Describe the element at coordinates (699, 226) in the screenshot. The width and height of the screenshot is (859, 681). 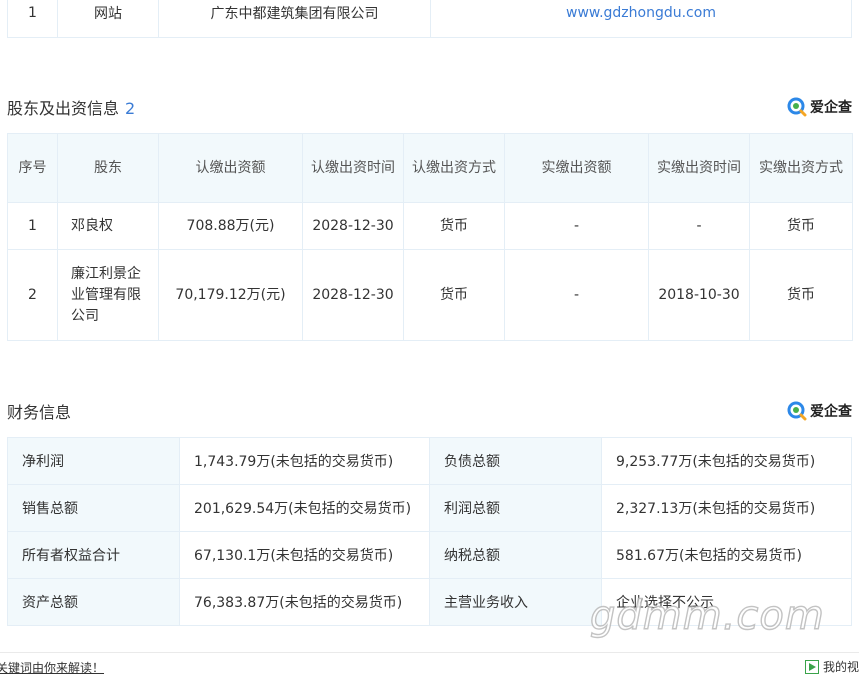
I see `cell-paid-date: -` at that location.